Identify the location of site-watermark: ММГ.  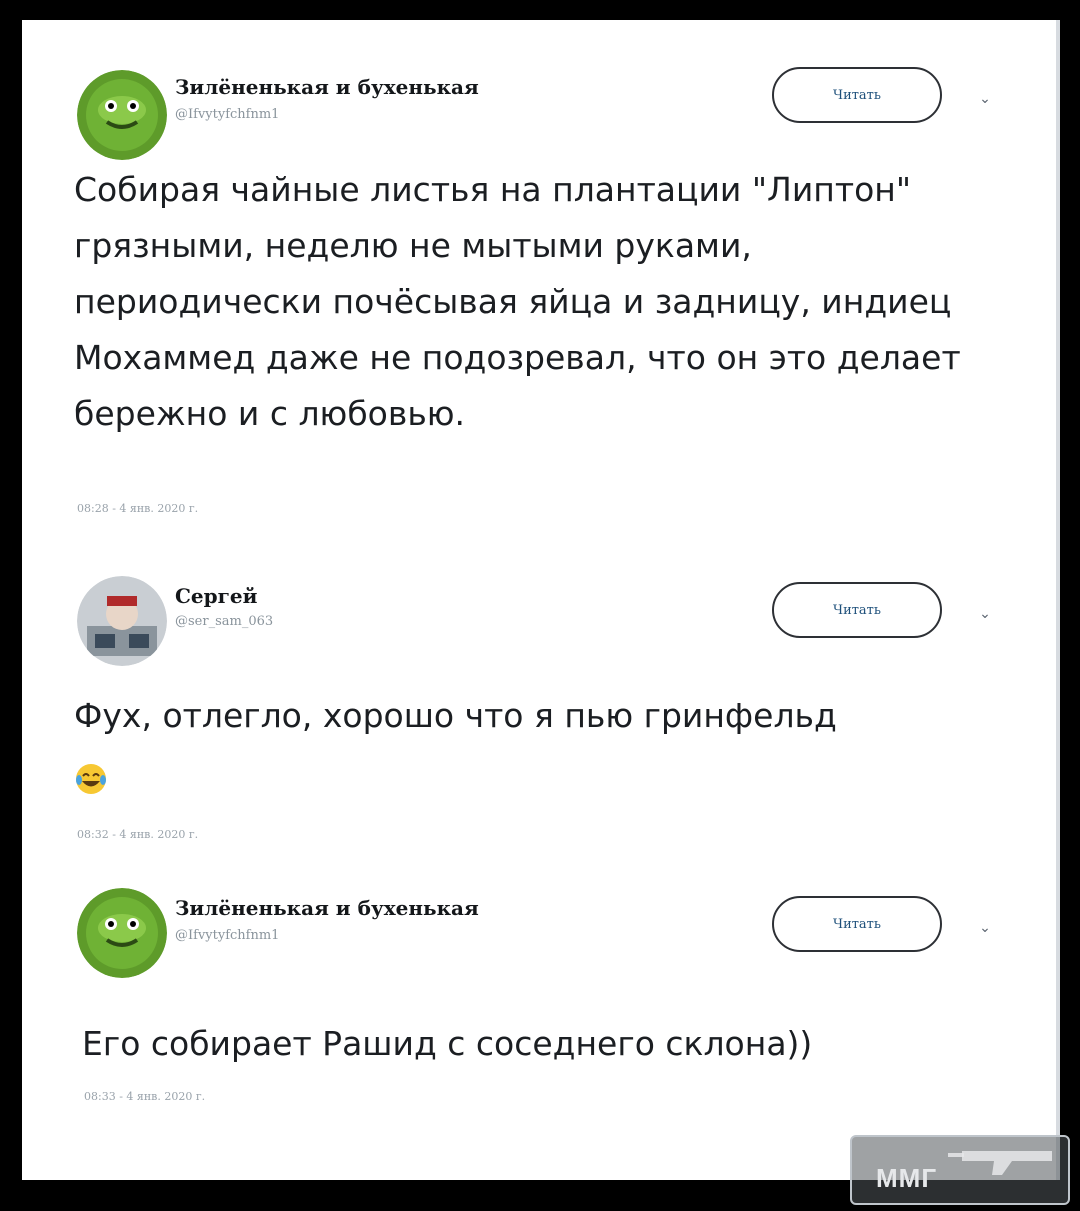
(960, 1170).